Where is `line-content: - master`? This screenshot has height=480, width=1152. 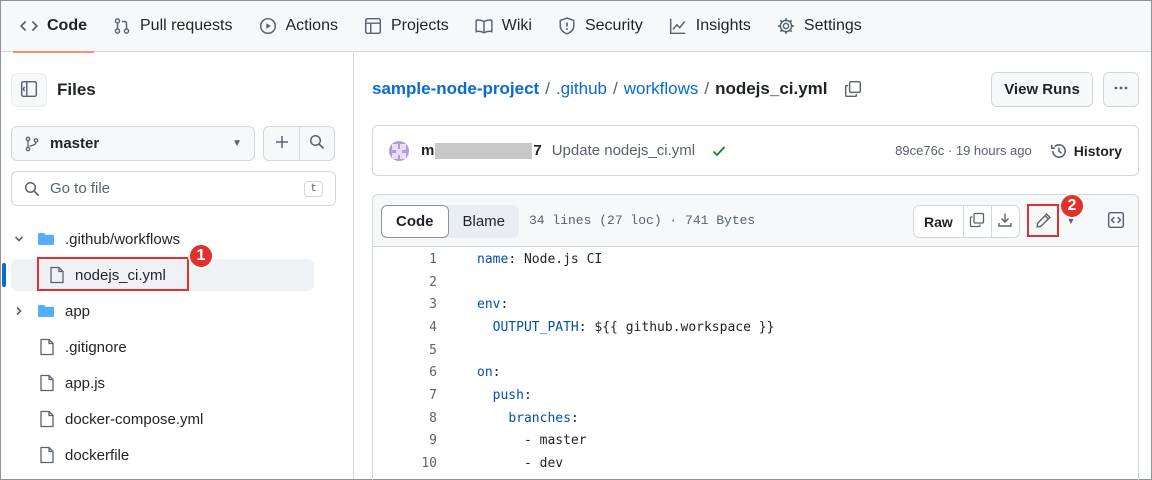
line-content: - master is located at coordinates (532, 440).